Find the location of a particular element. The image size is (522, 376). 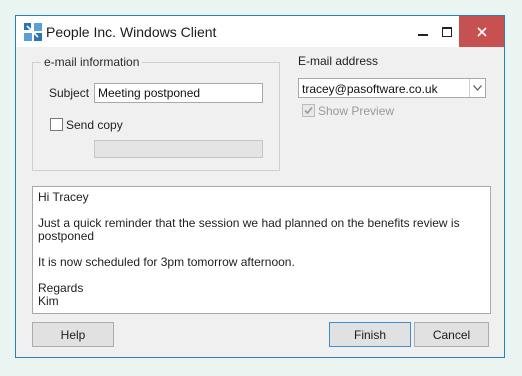

maximize-button is located at coordinates (447, 31).